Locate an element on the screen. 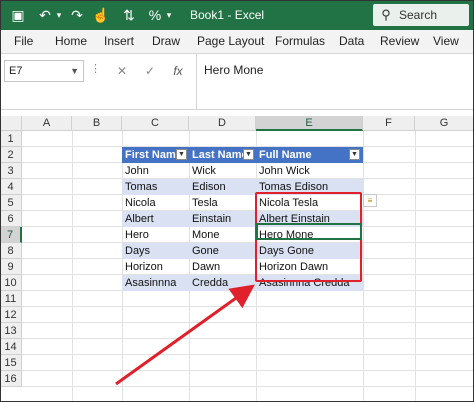 Image resolution: width=474 pixels, height=402 pixels. search-icon: ⚲ is located at coordinates (386, 14).